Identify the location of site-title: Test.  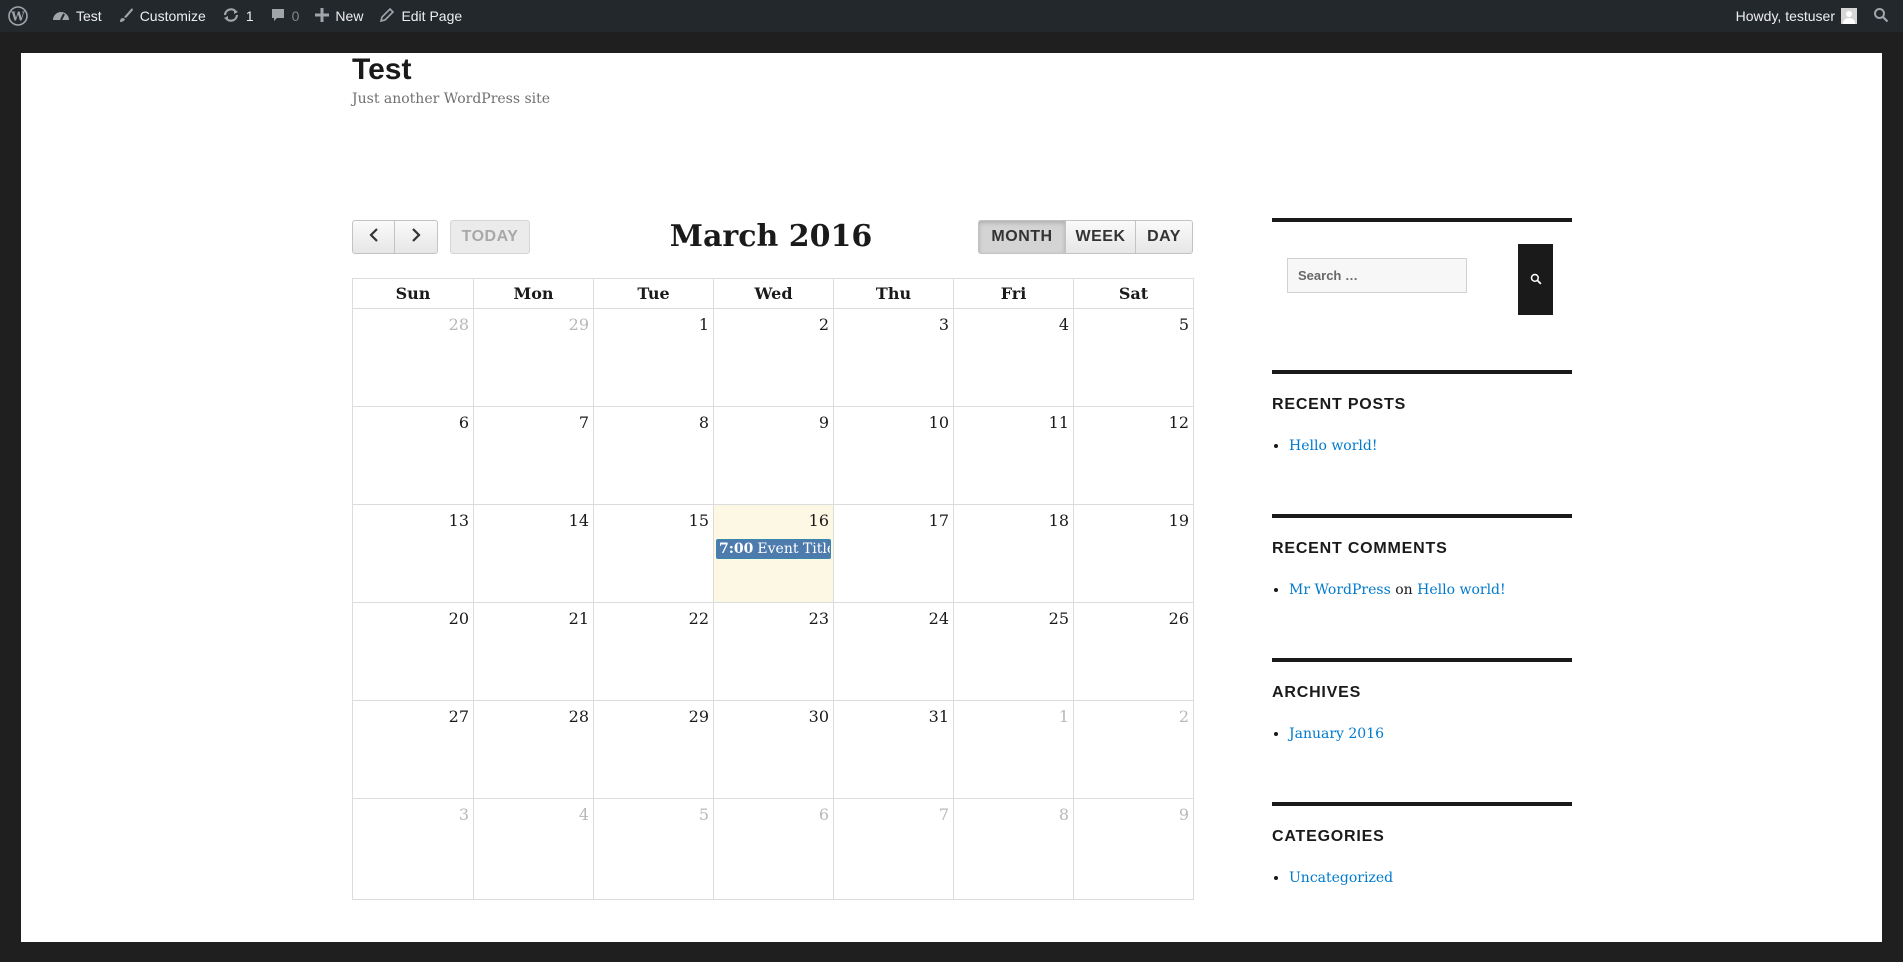
(381, 70).